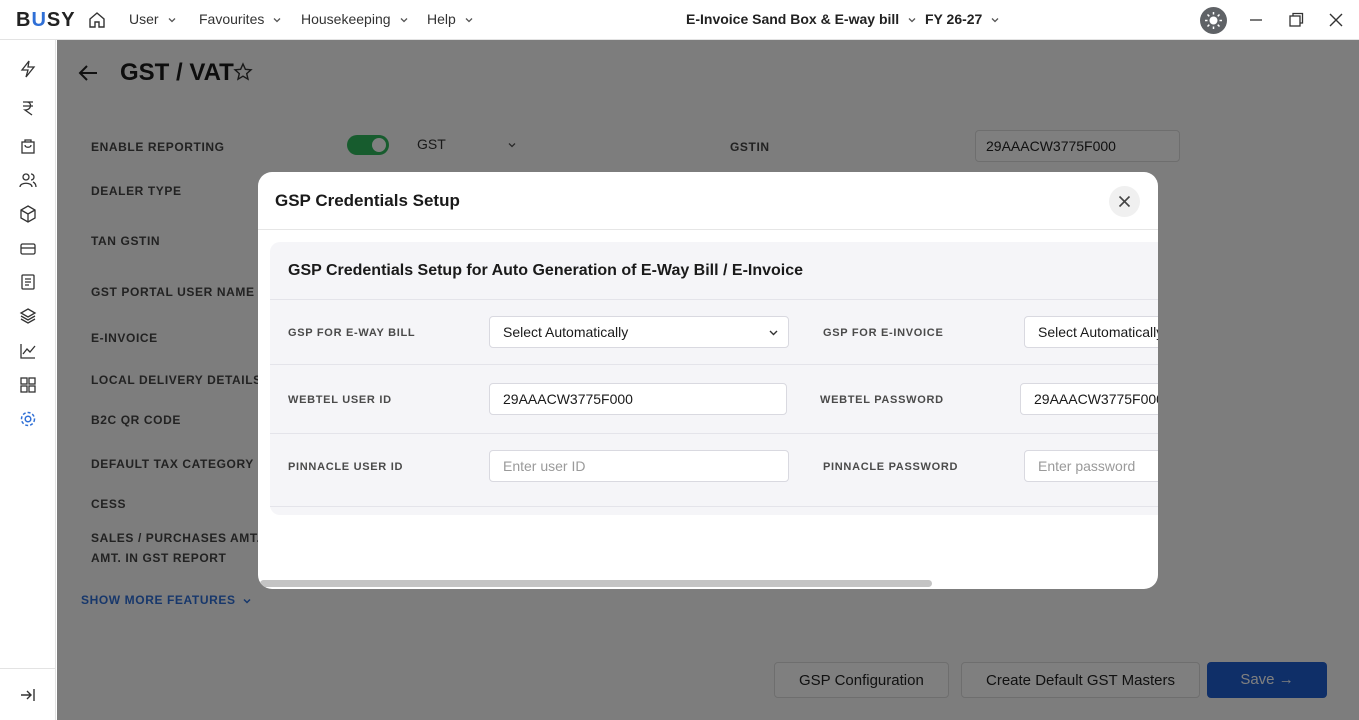 This screenshot has width=1359, height=720. What do you see at coordinates (1296, 20) in the screenshot?
I see `restore-icon` at bounding box center [1296, 20].